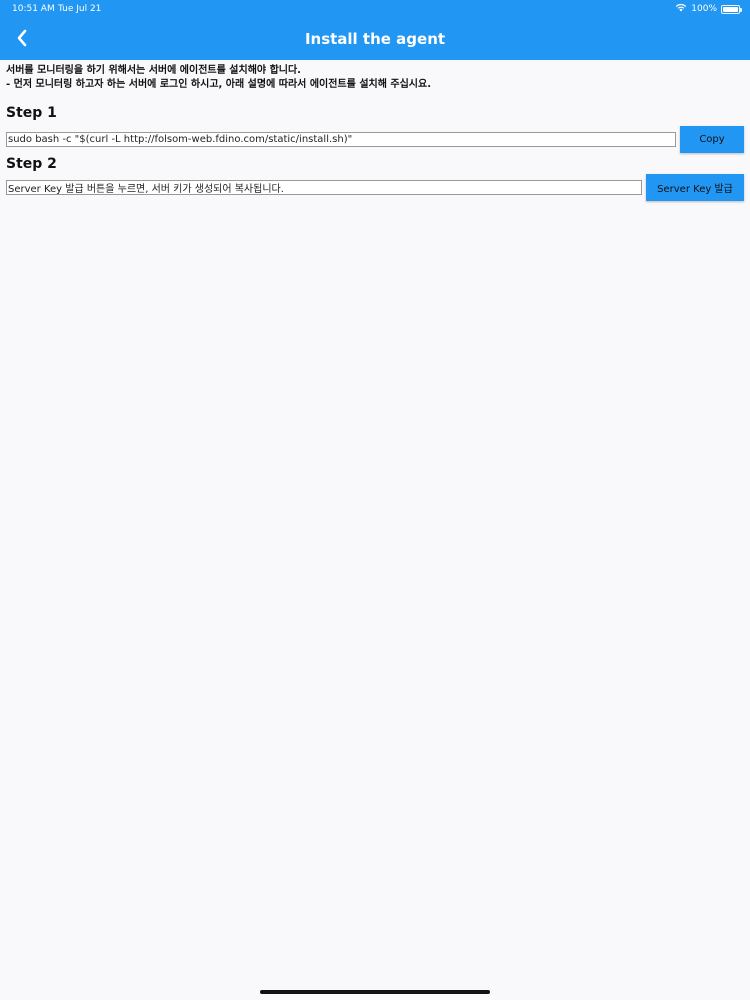 Image resolution: width=750 pixels, height=1000 pixels. What do you see at coordinates (324, 187) in the screenshot?
I see `server-key-field` at bounding box center [324, 187].